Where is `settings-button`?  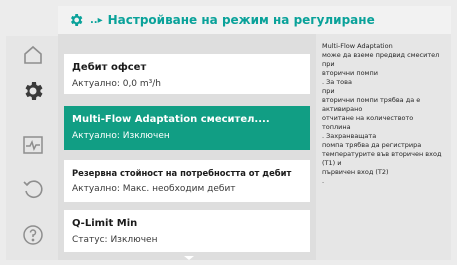
settings-button is located at coordinates (33, 91).